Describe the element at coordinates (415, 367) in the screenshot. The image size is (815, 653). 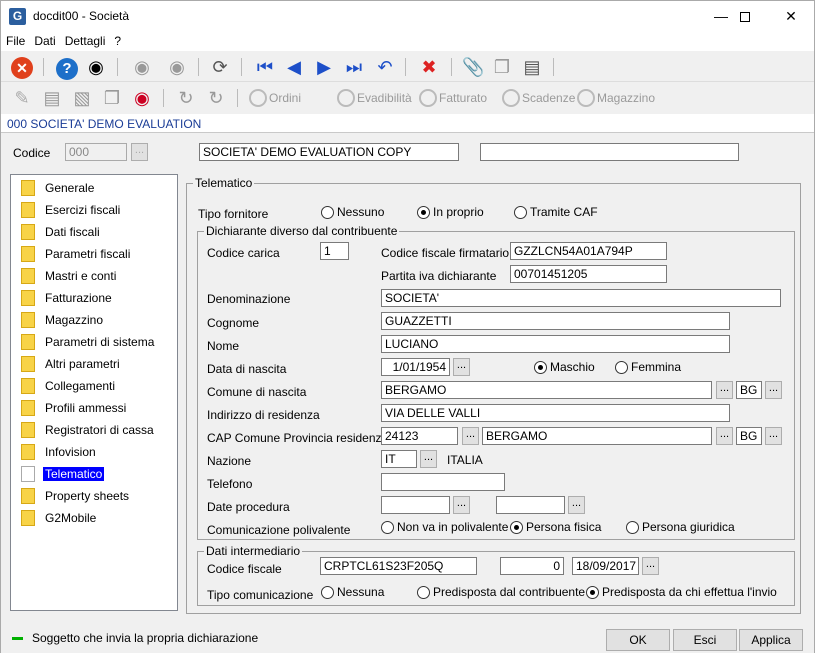
I see `data-nascita-field: 1/01/1954` at that location.